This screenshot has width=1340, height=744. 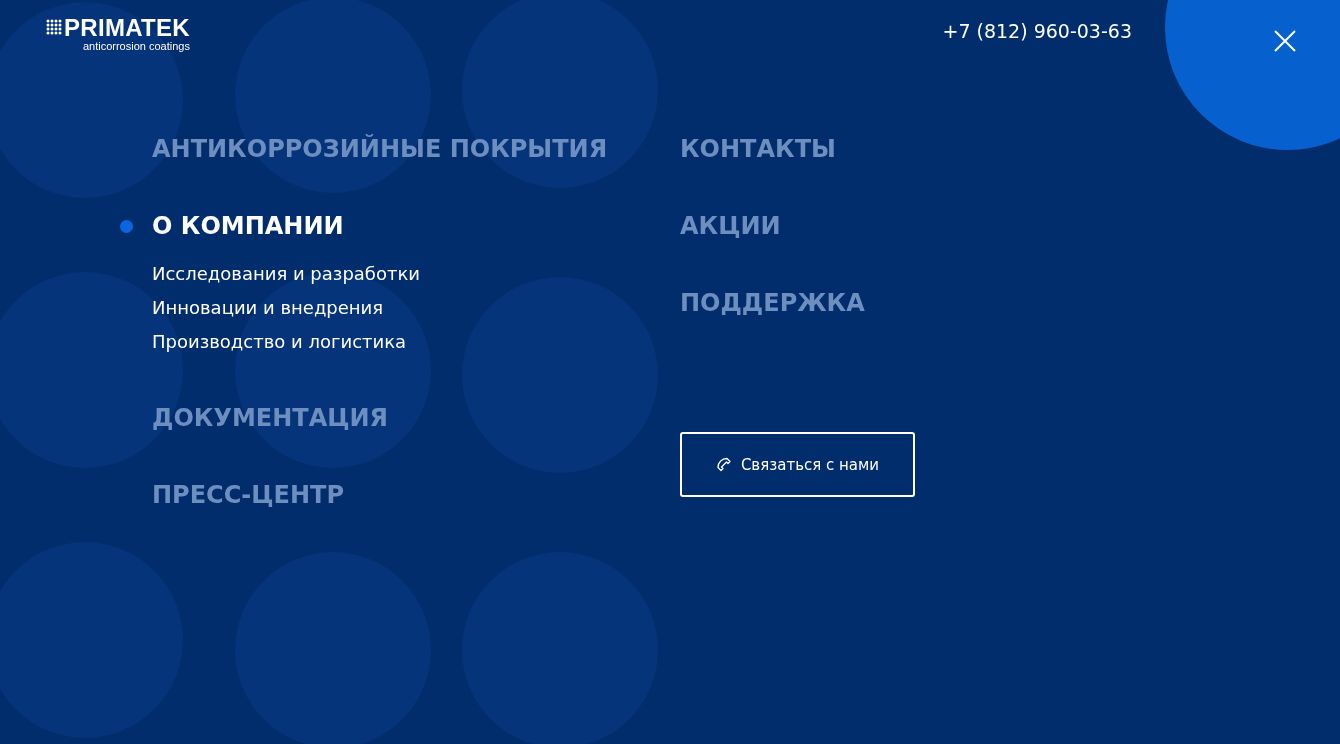 What do you see at coordinates (54, 27) in the screenshot?
I see `dots-icon` at bounding box center [54, 27].